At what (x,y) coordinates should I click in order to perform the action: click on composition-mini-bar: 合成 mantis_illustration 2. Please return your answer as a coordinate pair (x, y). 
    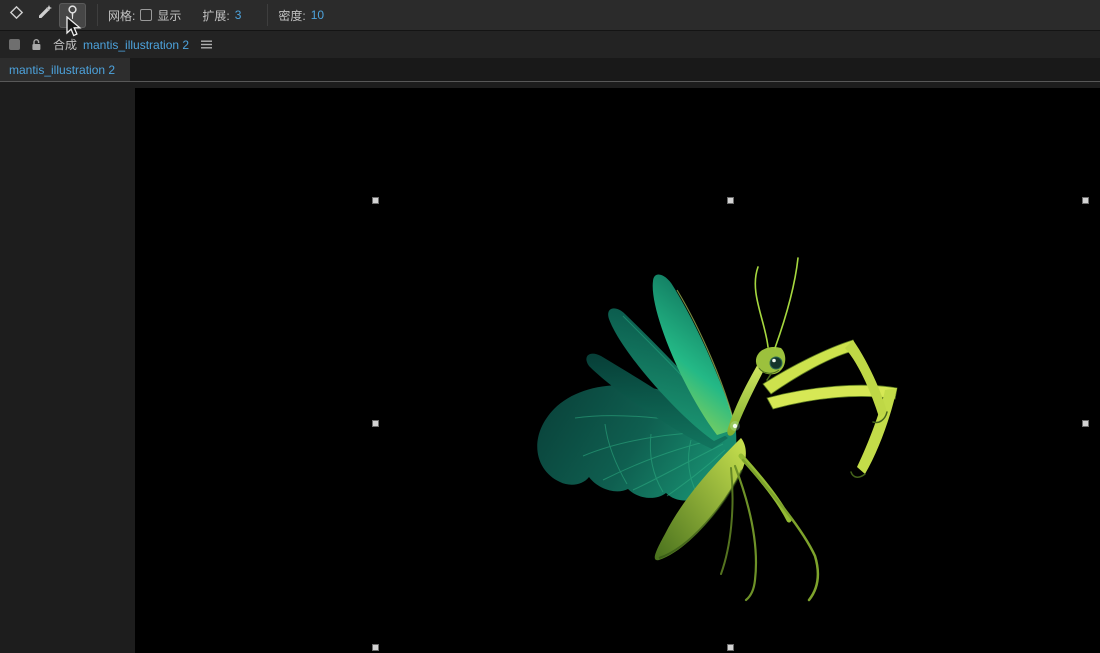
    Looking at the image, I should click on (550, 44).